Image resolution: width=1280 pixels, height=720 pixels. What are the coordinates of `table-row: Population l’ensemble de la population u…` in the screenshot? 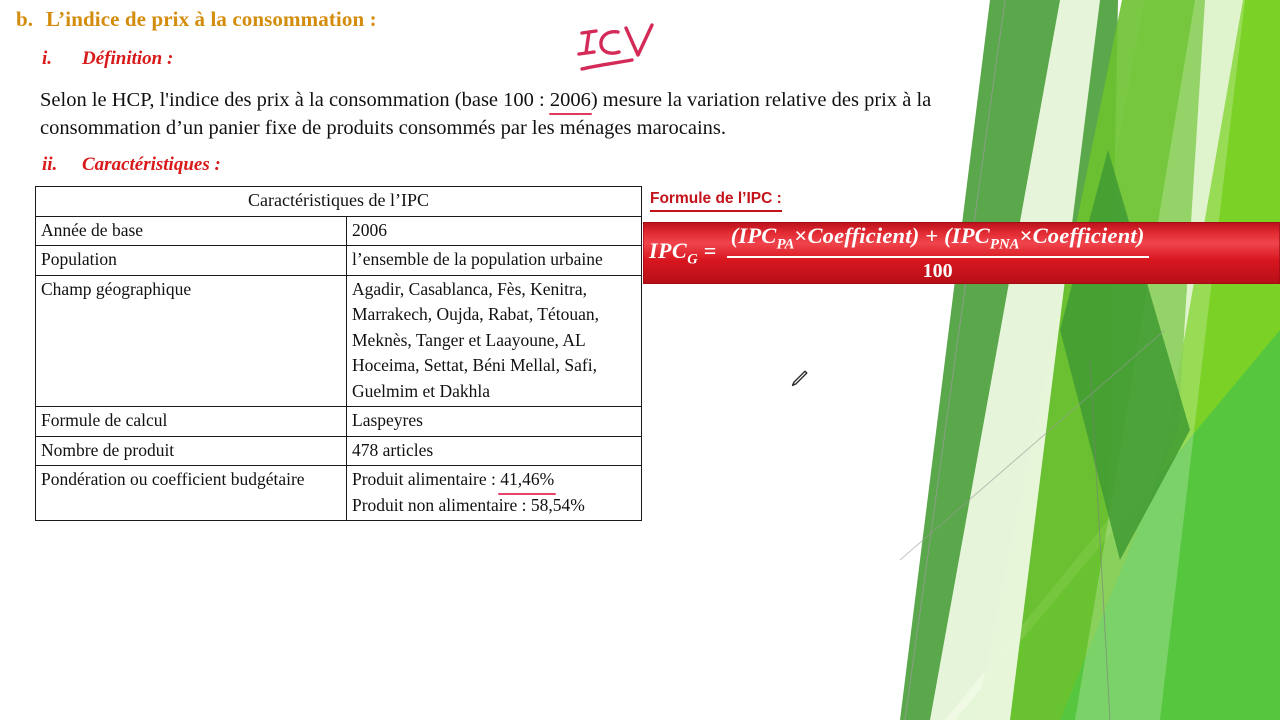 It's located at (338, 260).